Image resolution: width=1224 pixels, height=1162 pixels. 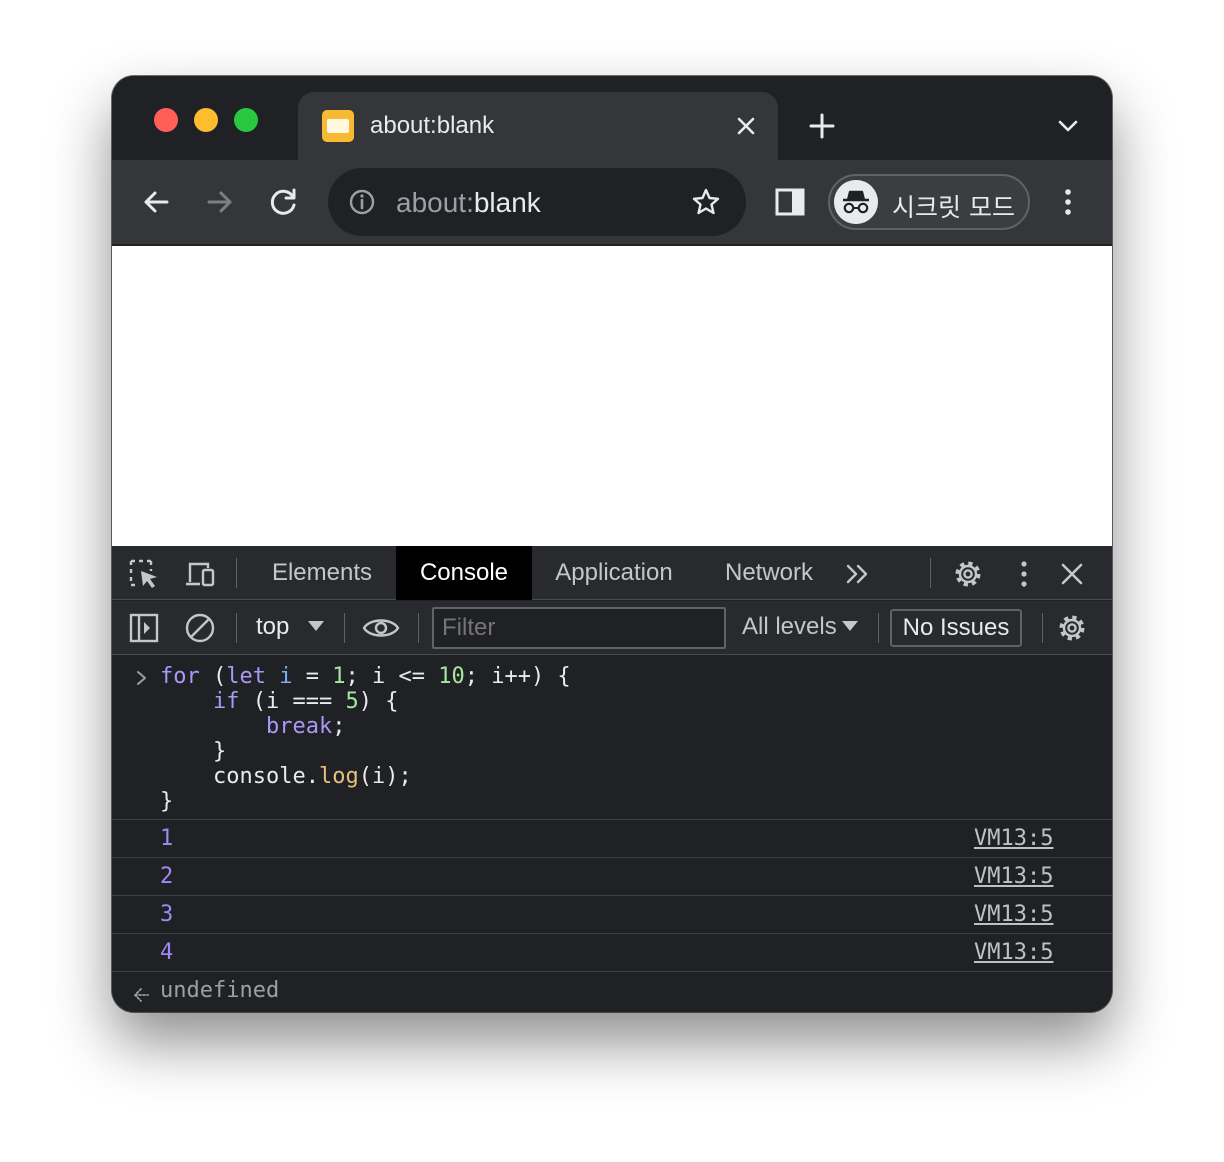 I want to click on issues-button: No Issues, so click(x=956, y=628).